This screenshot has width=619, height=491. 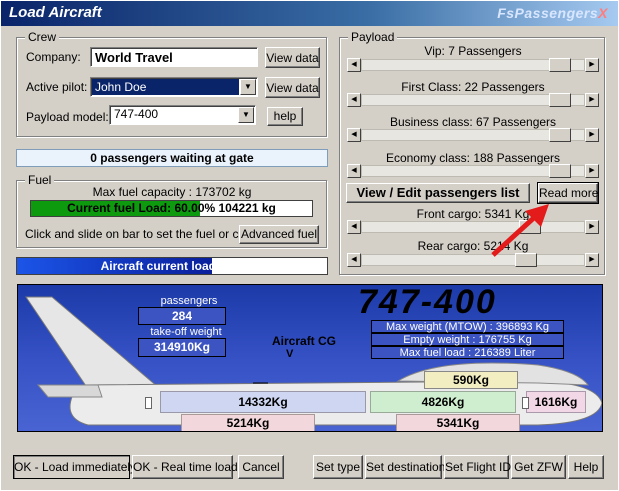 I want to click on aircraft-load-bar: Aircraft current load 63%, so click(x=172, y=266).